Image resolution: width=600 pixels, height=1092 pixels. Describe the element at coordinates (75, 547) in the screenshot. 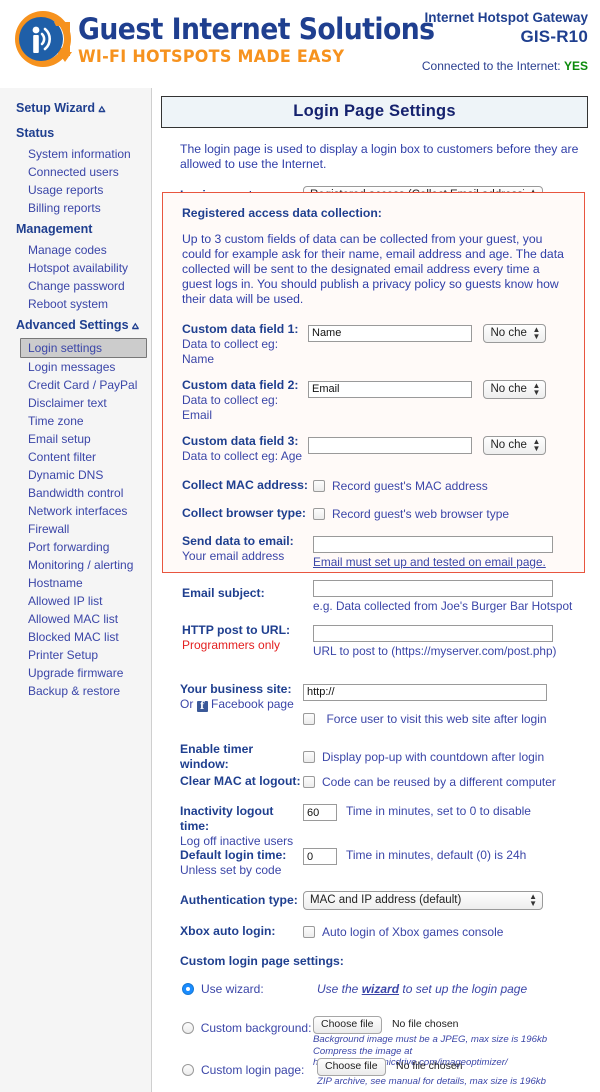

I see `sidebar-item-port-forwarding: Port forwarding` at that location.